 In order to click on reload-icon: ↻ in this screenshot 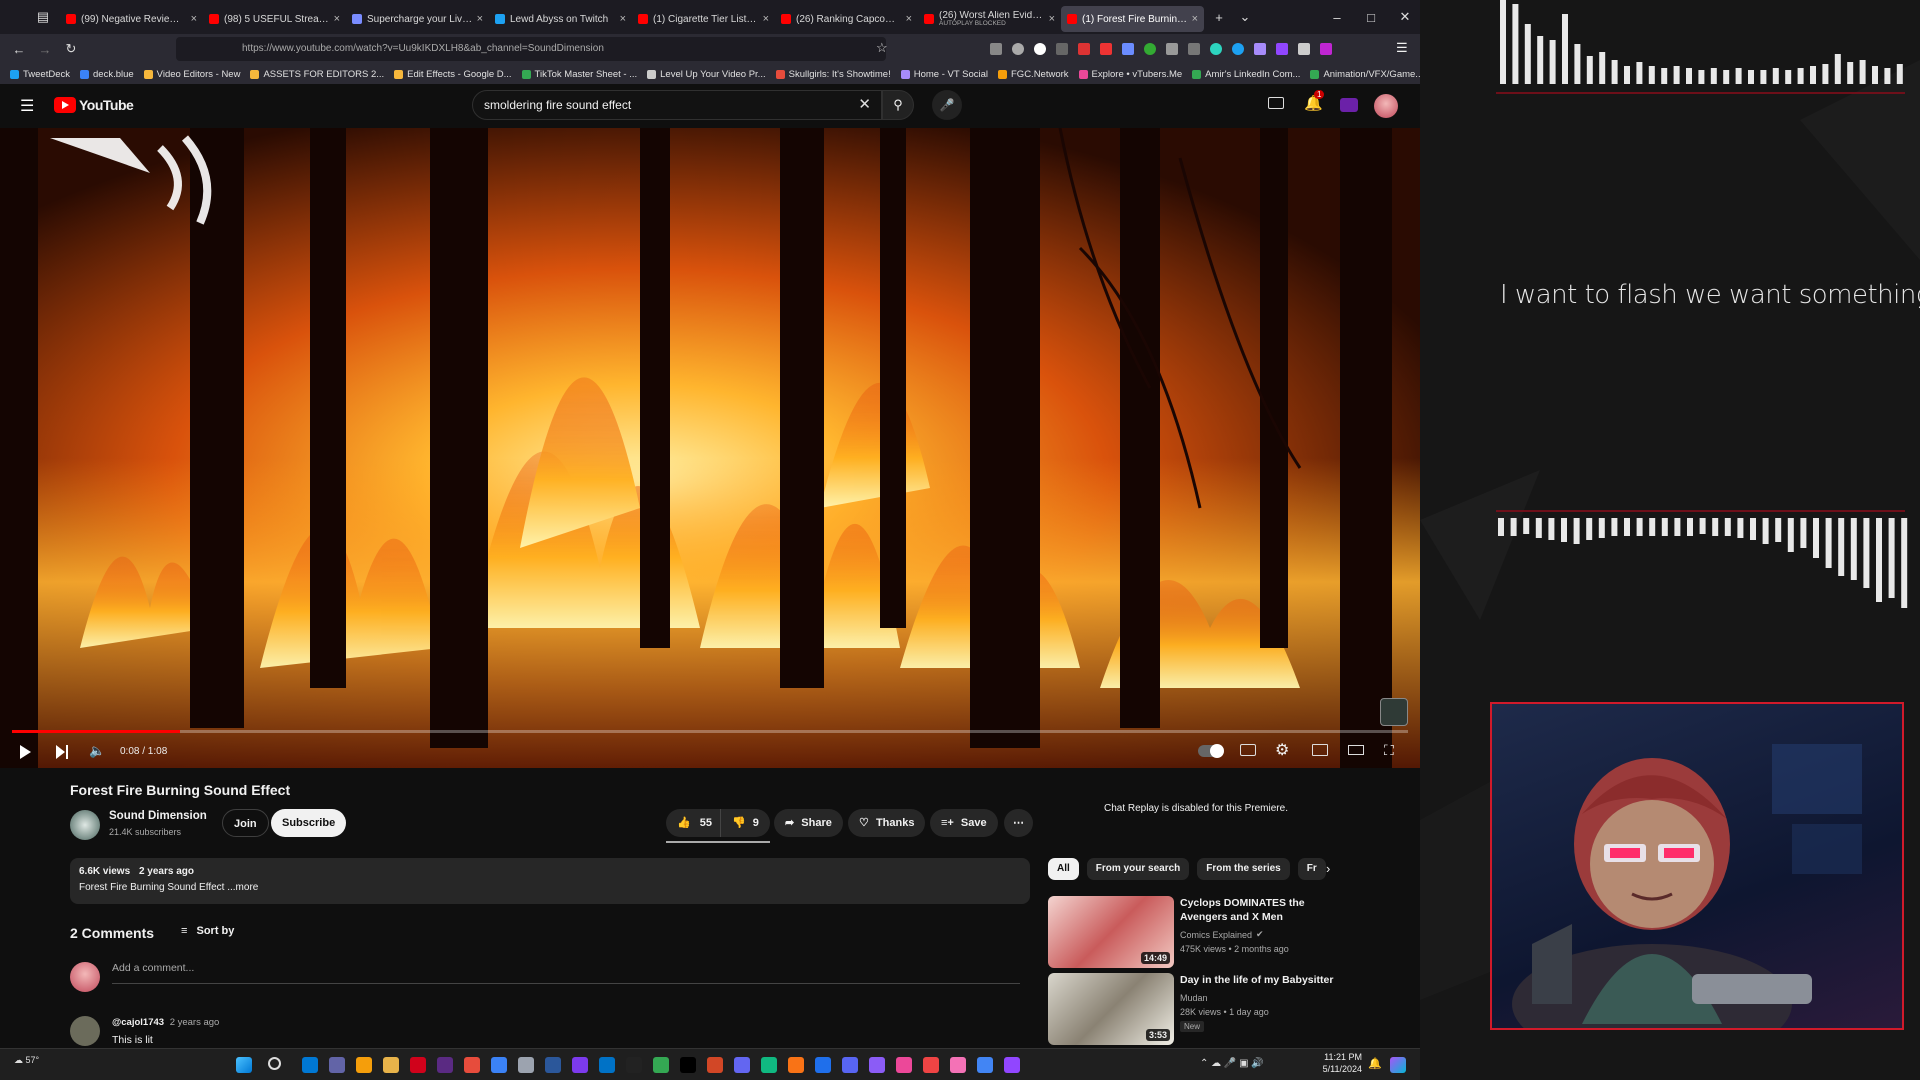, I will do `click(71, 49)`.